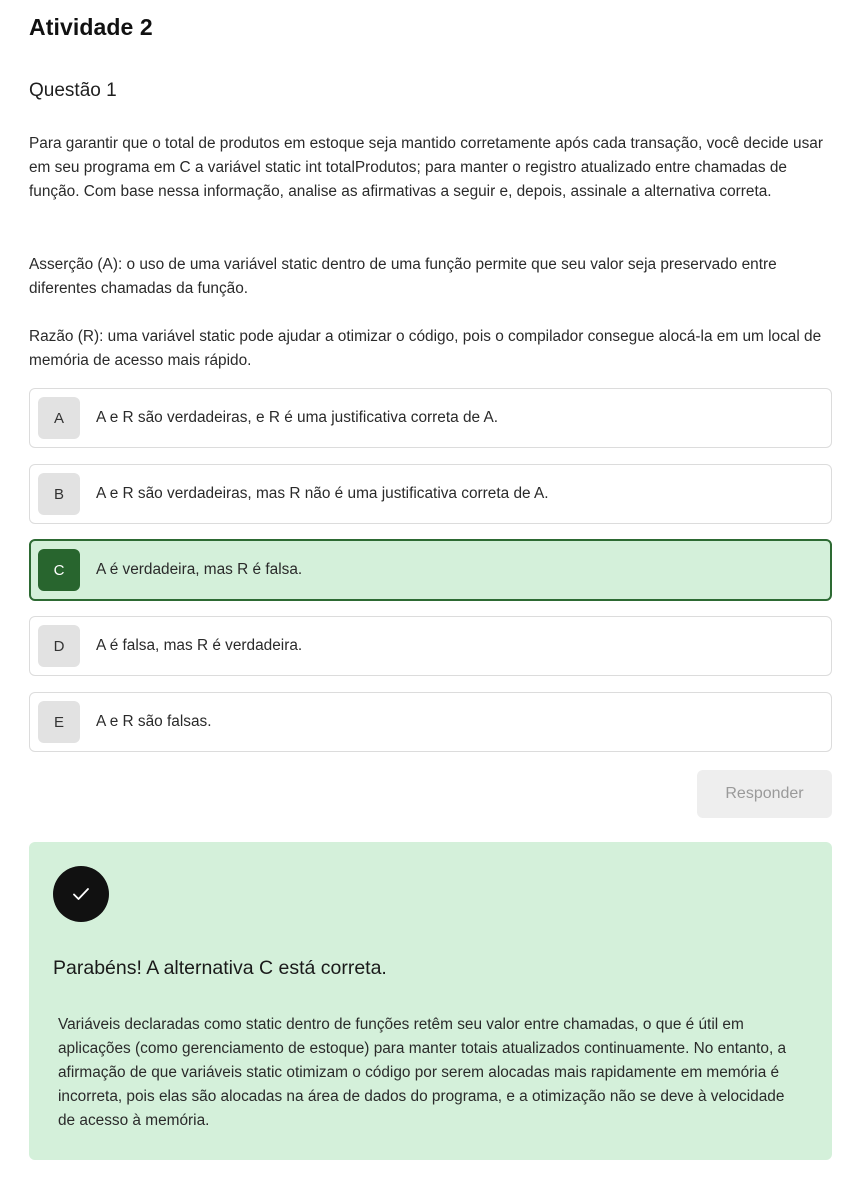 The height and width of the screenshot is (1181, 855). I want to click on feedback-title: Parabéns! A alternativa C está correta., so click(220, 968).